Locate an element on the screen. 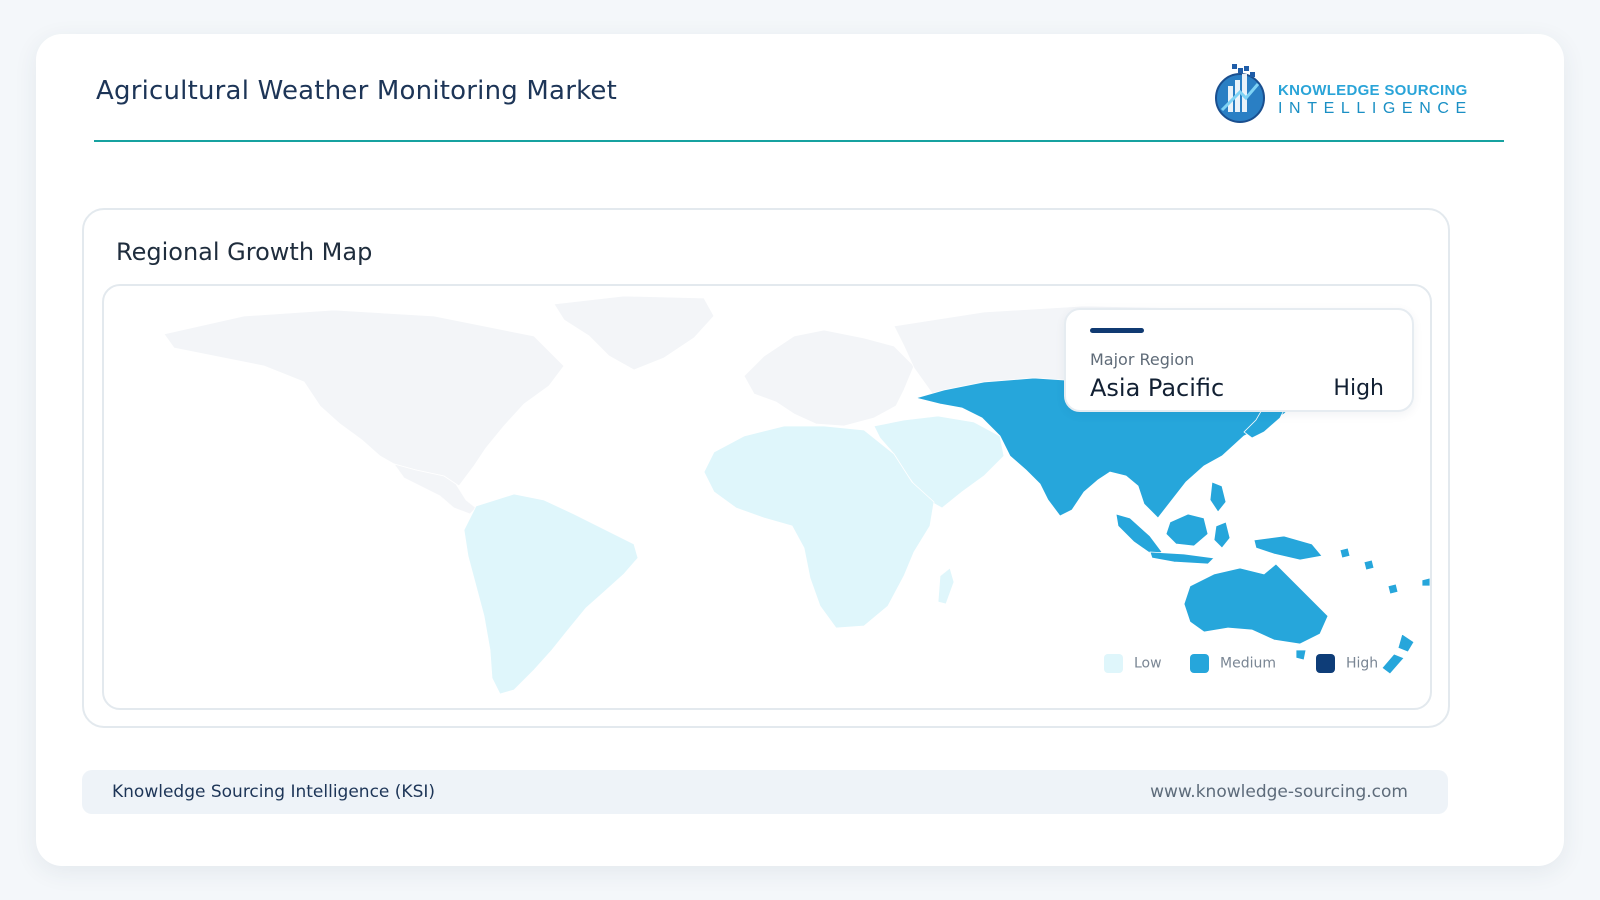 This screenshot has height=900, width=1600. legend-label-medium: Medium is located at coordinates (1248, 663).